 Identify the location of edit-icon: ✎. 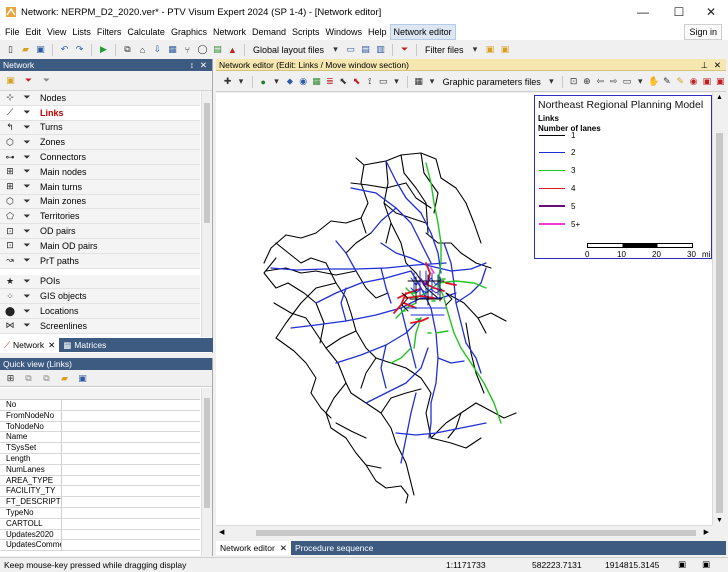
(666, 81).